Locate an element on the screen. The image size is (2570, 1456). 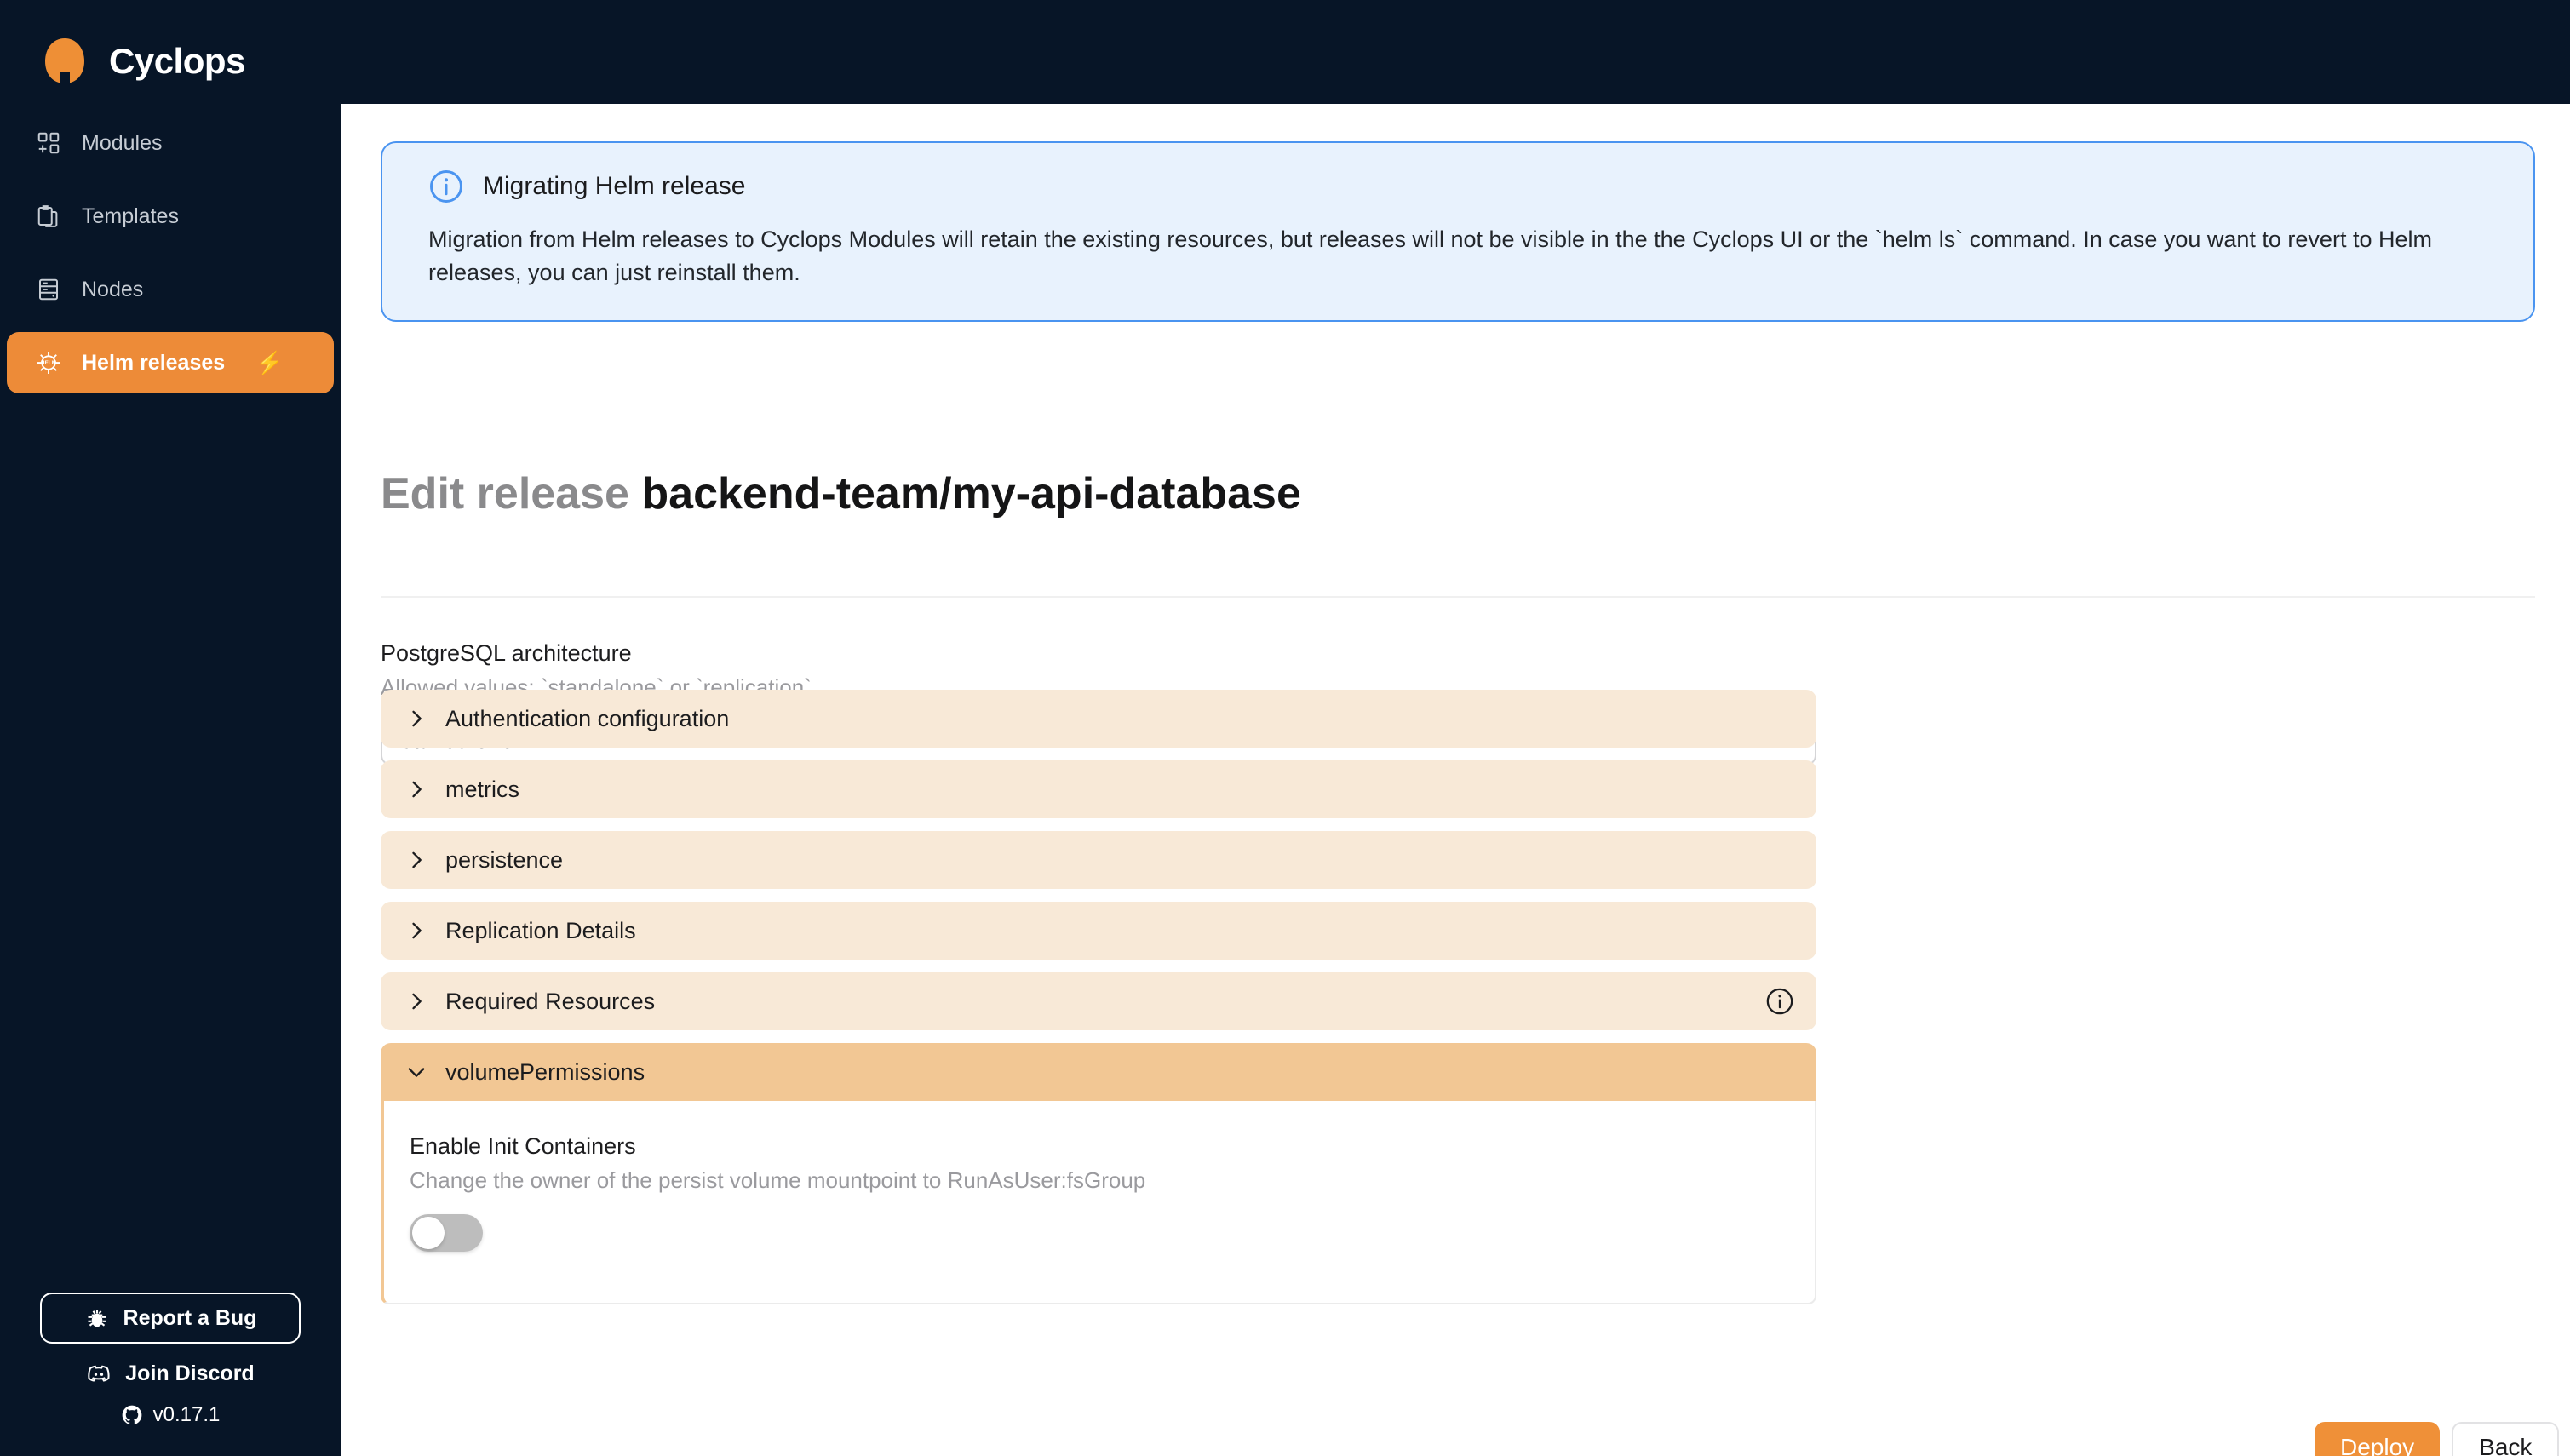
accordion-required-resources: Required Resources is located at coordinates (1098, 1001).